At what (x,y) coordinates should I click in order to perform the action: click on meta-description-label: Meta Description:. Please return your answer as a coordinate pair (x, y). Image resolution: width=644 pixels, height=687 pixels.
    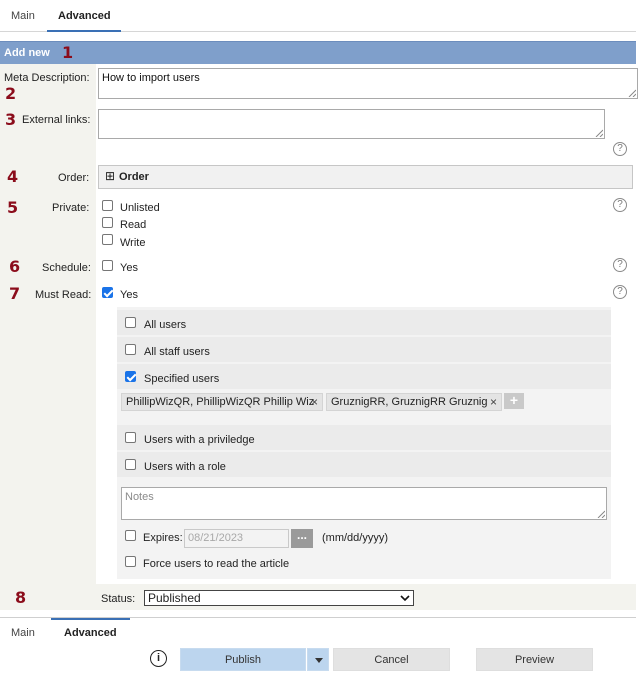
    Looking at the image, I should click on (47, 78).